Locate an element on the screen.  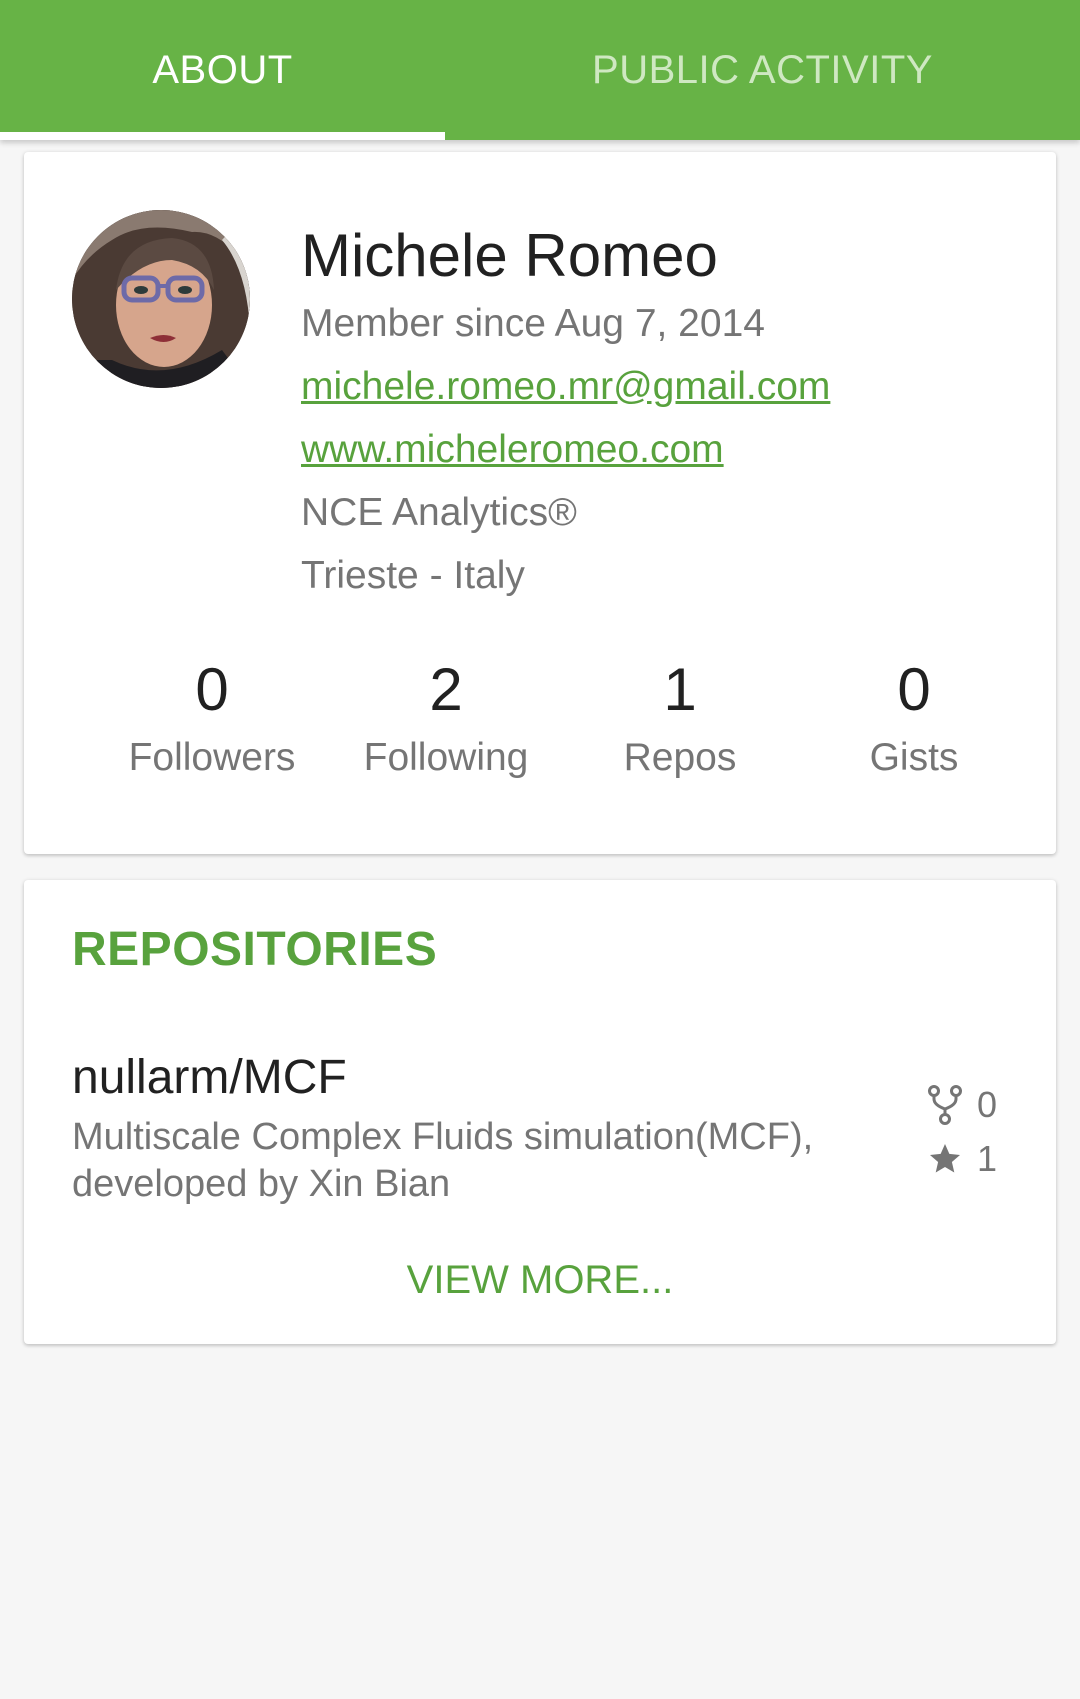
stat-following: 2 Following is located at coordinates (446, 720).